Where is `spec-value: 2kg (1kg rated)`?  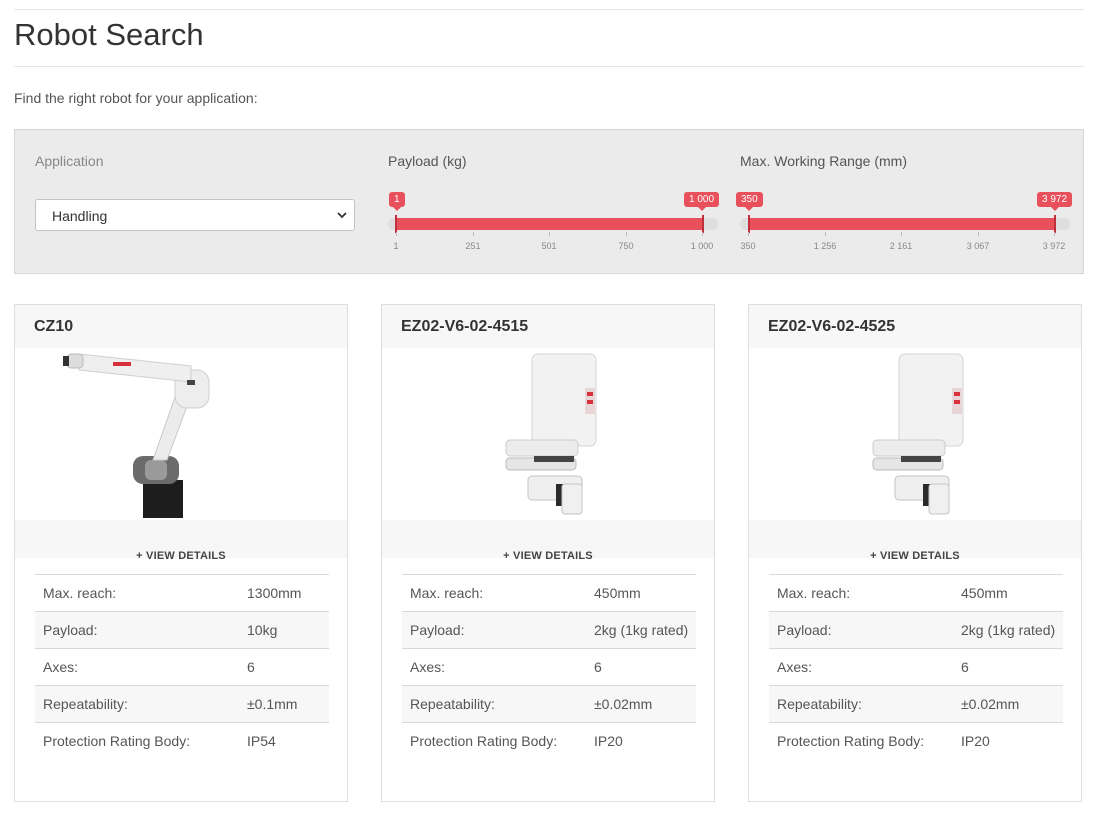 spec-value: 2kg (1kg rated) is located at coordinates (1008, 630).